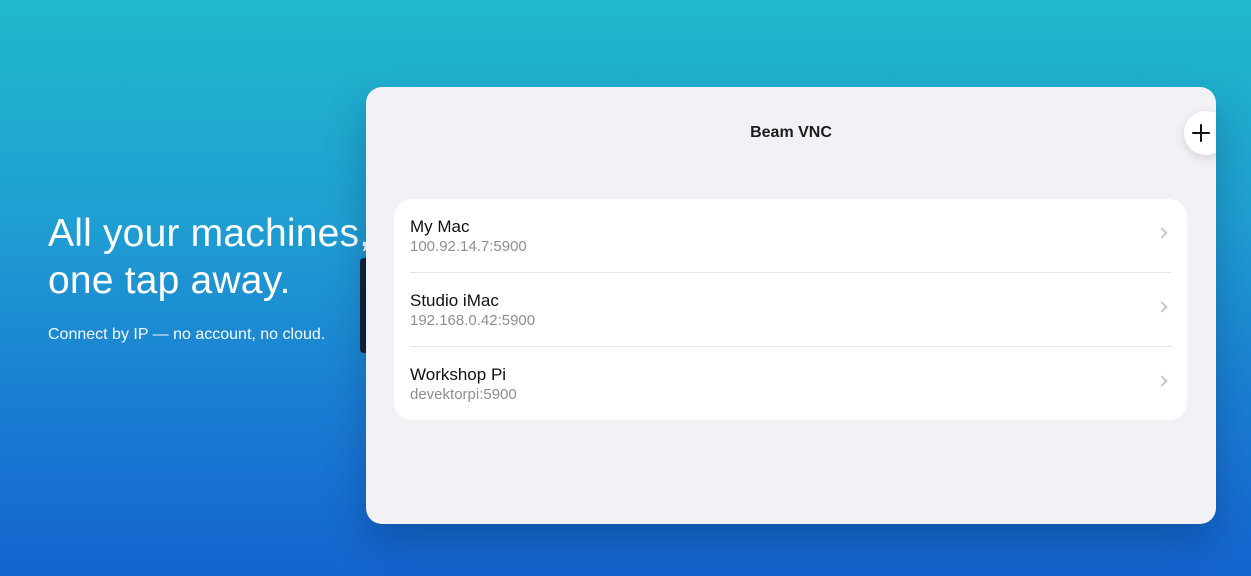 This screenshot has width=1251, height=576. I want to click on app-header: Beam VNC, so click(791, 132).